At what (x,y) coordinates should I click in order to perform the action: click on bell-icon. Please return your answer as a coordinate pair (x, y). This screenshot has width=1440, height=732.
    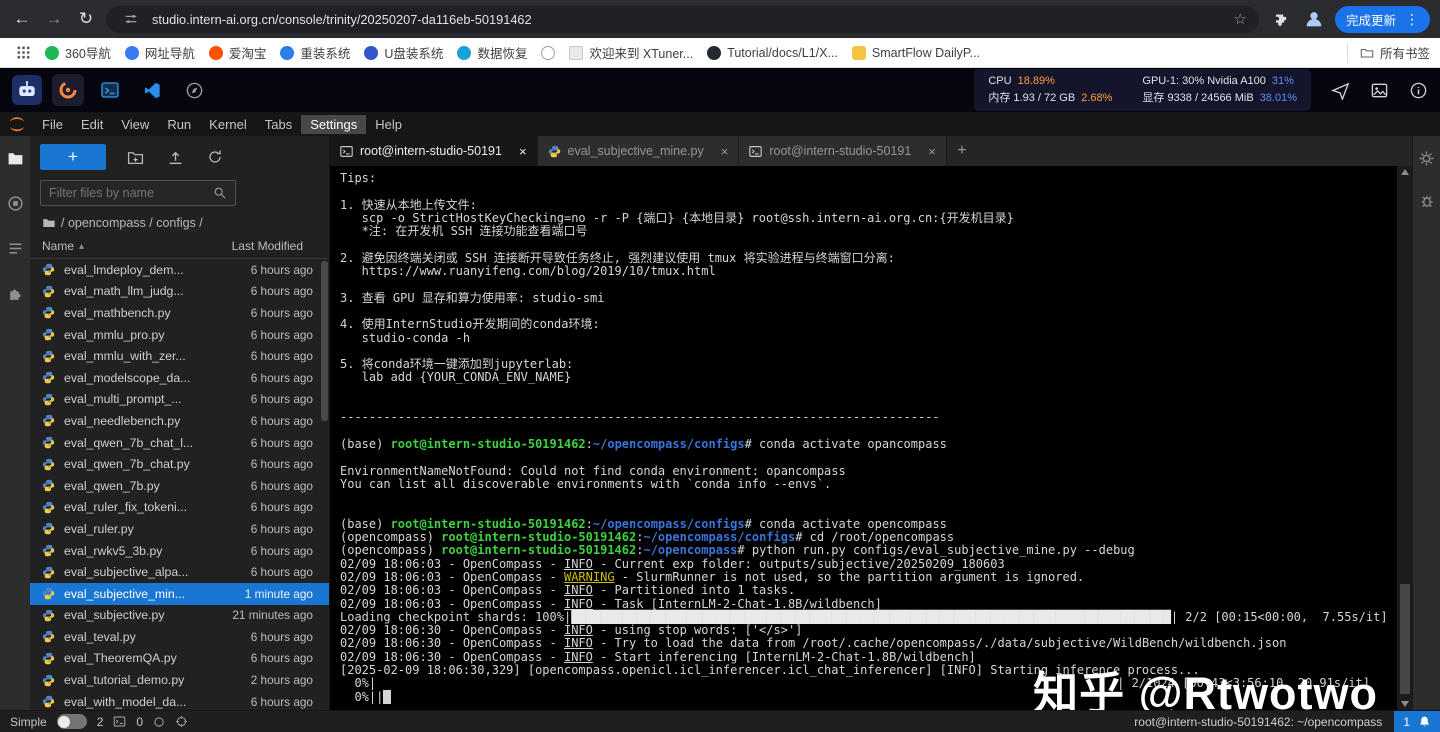
    Looking at the image, I should click on (1424, 721).